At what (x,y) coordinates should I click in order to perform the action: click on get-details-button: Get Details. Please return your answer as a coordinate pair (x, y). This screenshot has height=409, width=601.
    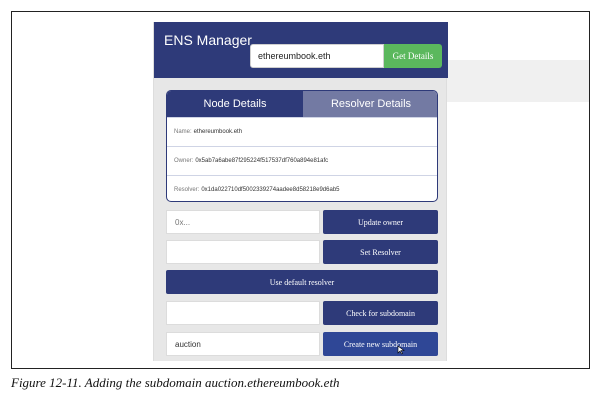
    Looking at the image, I should click on (413, 56).